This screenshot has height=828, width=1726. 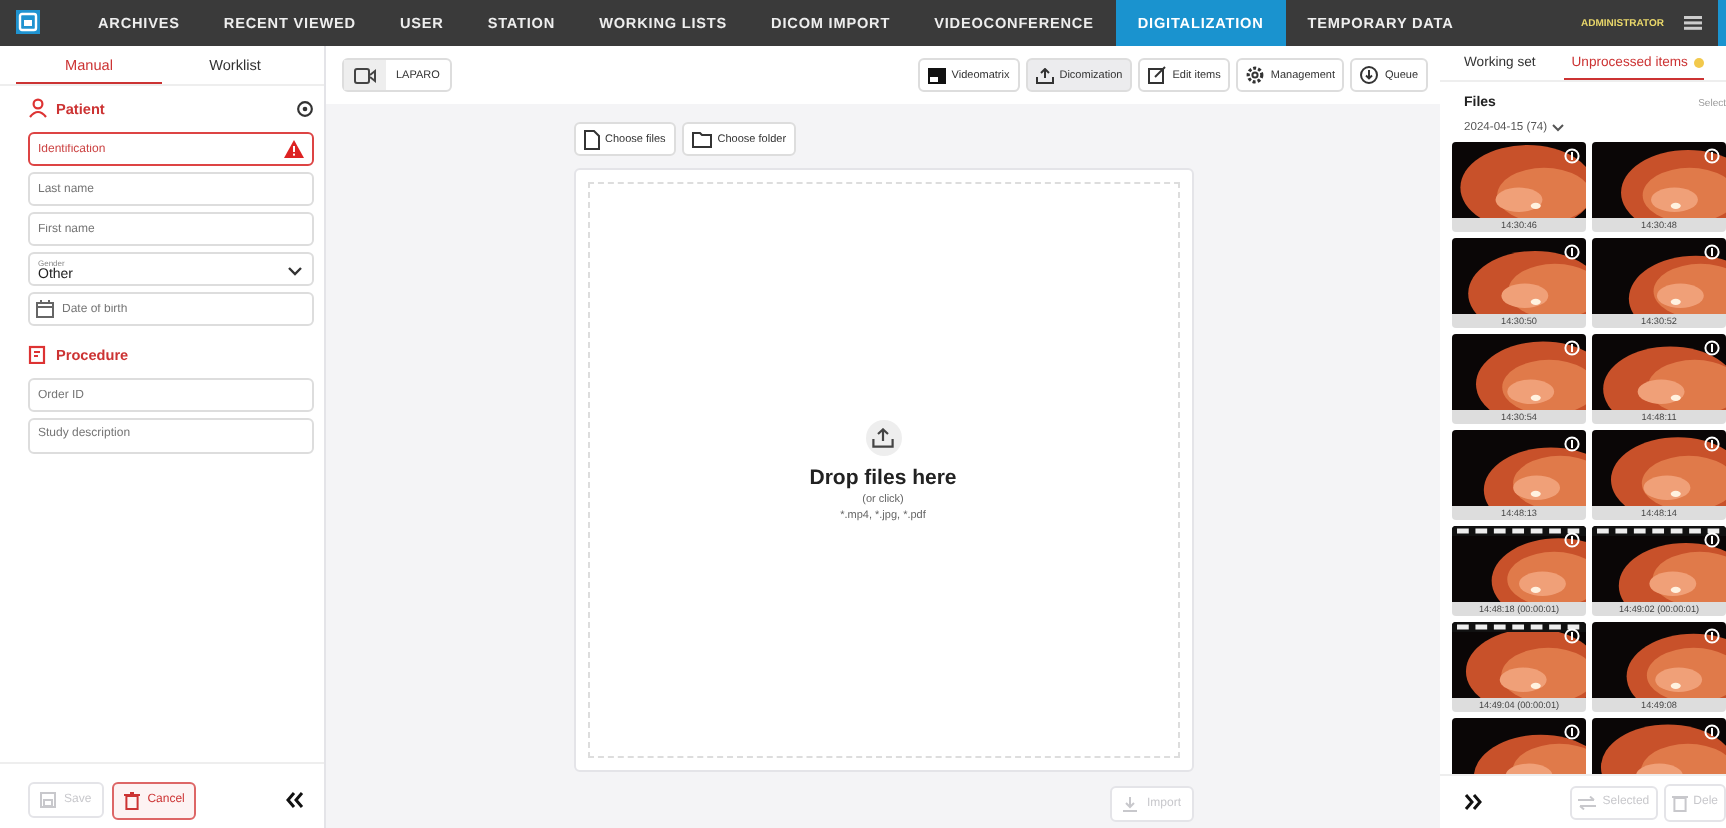 What do you see at coordinates (1157, 75) in the screenshot?
I see `edit-icon` at bounding box center [1157, 75].